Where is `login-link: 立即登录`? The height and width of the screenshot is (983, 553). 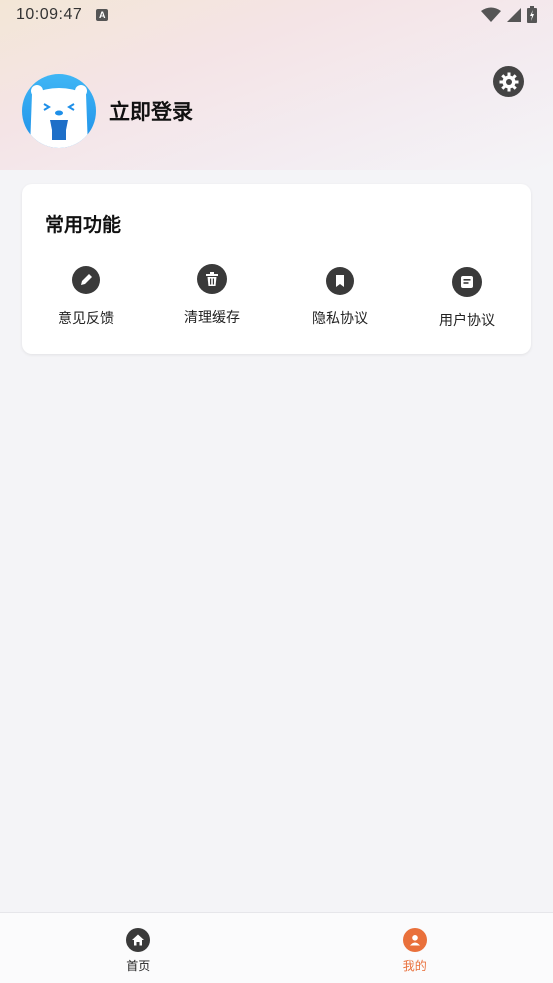 login-link: 立即登录 is located at coordinates (151, 111).